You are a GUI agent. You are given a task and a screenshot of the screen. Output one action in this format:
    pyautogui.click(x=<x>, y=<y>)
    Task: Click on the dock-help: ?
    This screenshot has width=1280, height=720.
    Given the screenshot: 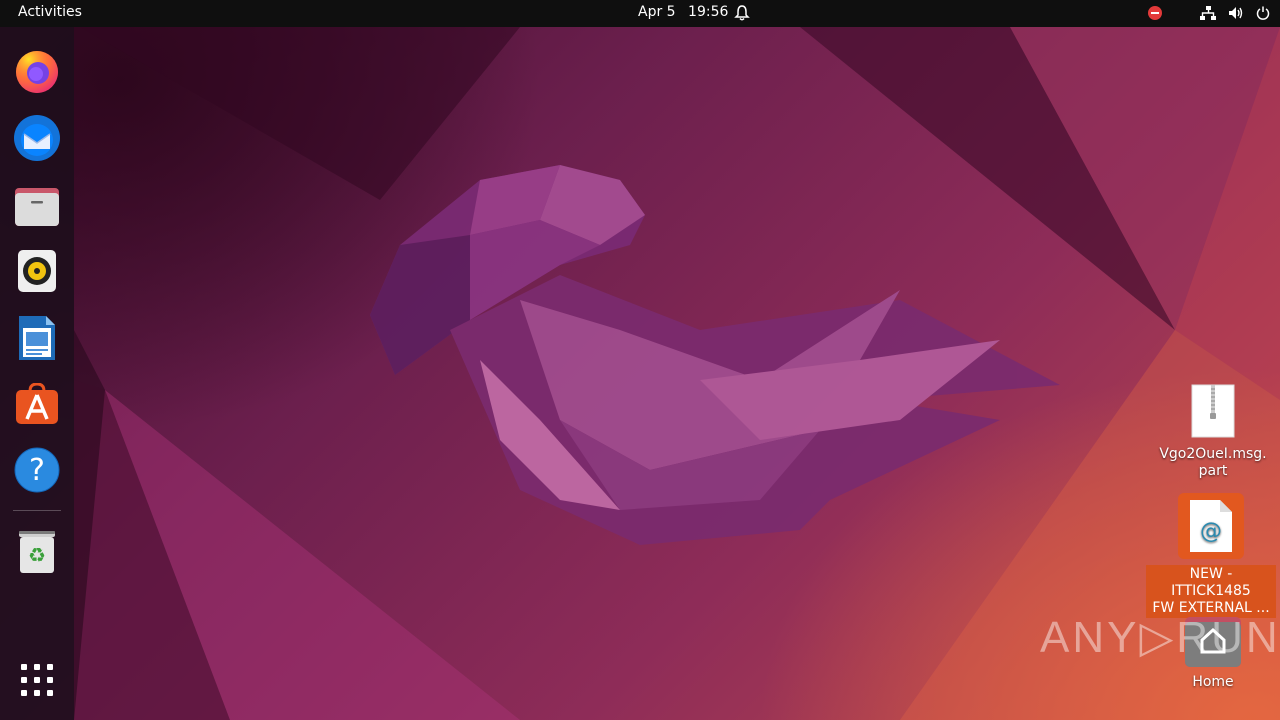 What is the action you would take?
    pyautogui.click(x=37, y=470)
    